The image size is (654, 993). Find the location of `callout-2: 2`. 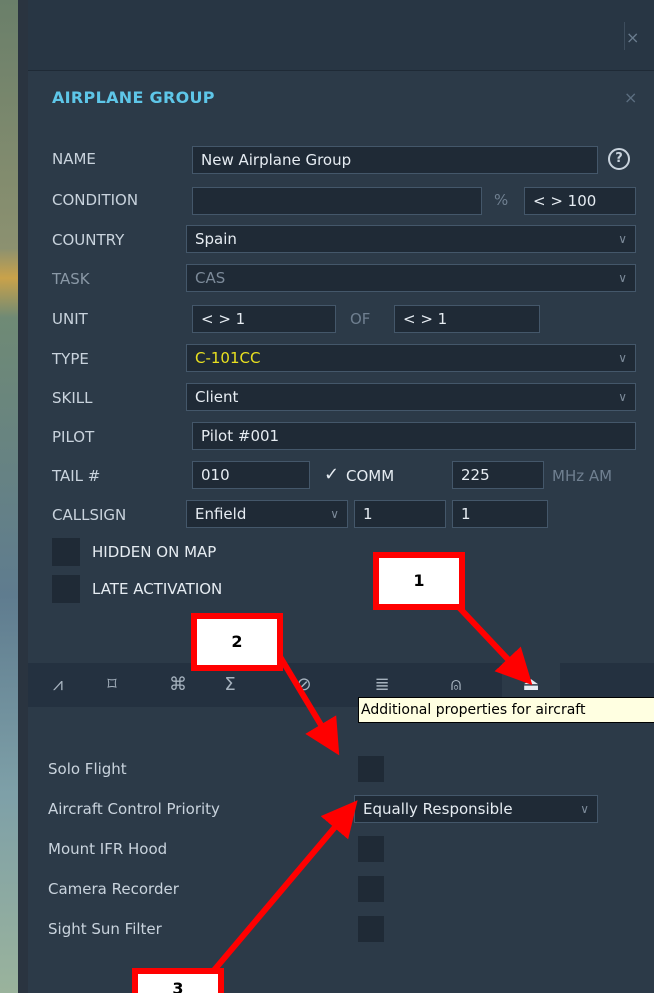

callout-2: 2 is located at coordinates (237, 642).